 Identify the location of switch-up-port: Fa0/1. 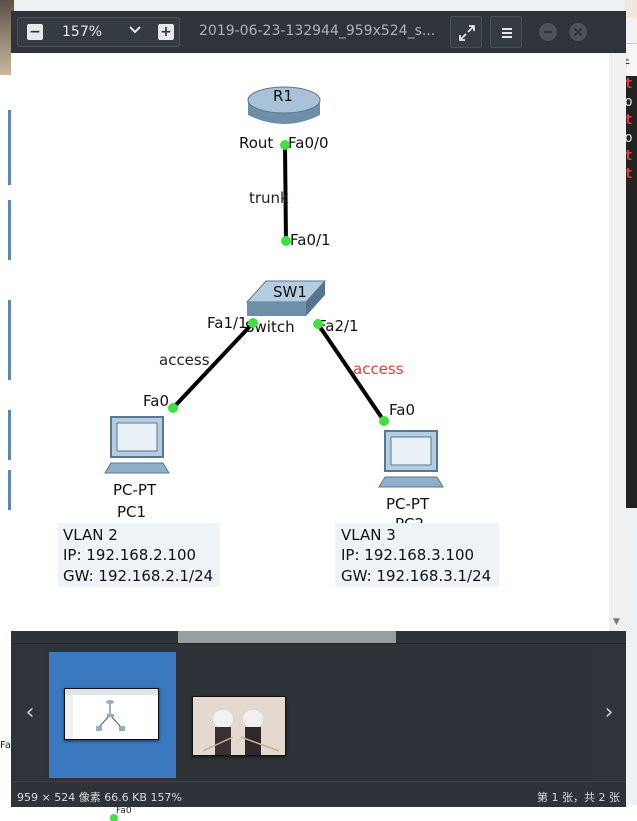
(310, 240).